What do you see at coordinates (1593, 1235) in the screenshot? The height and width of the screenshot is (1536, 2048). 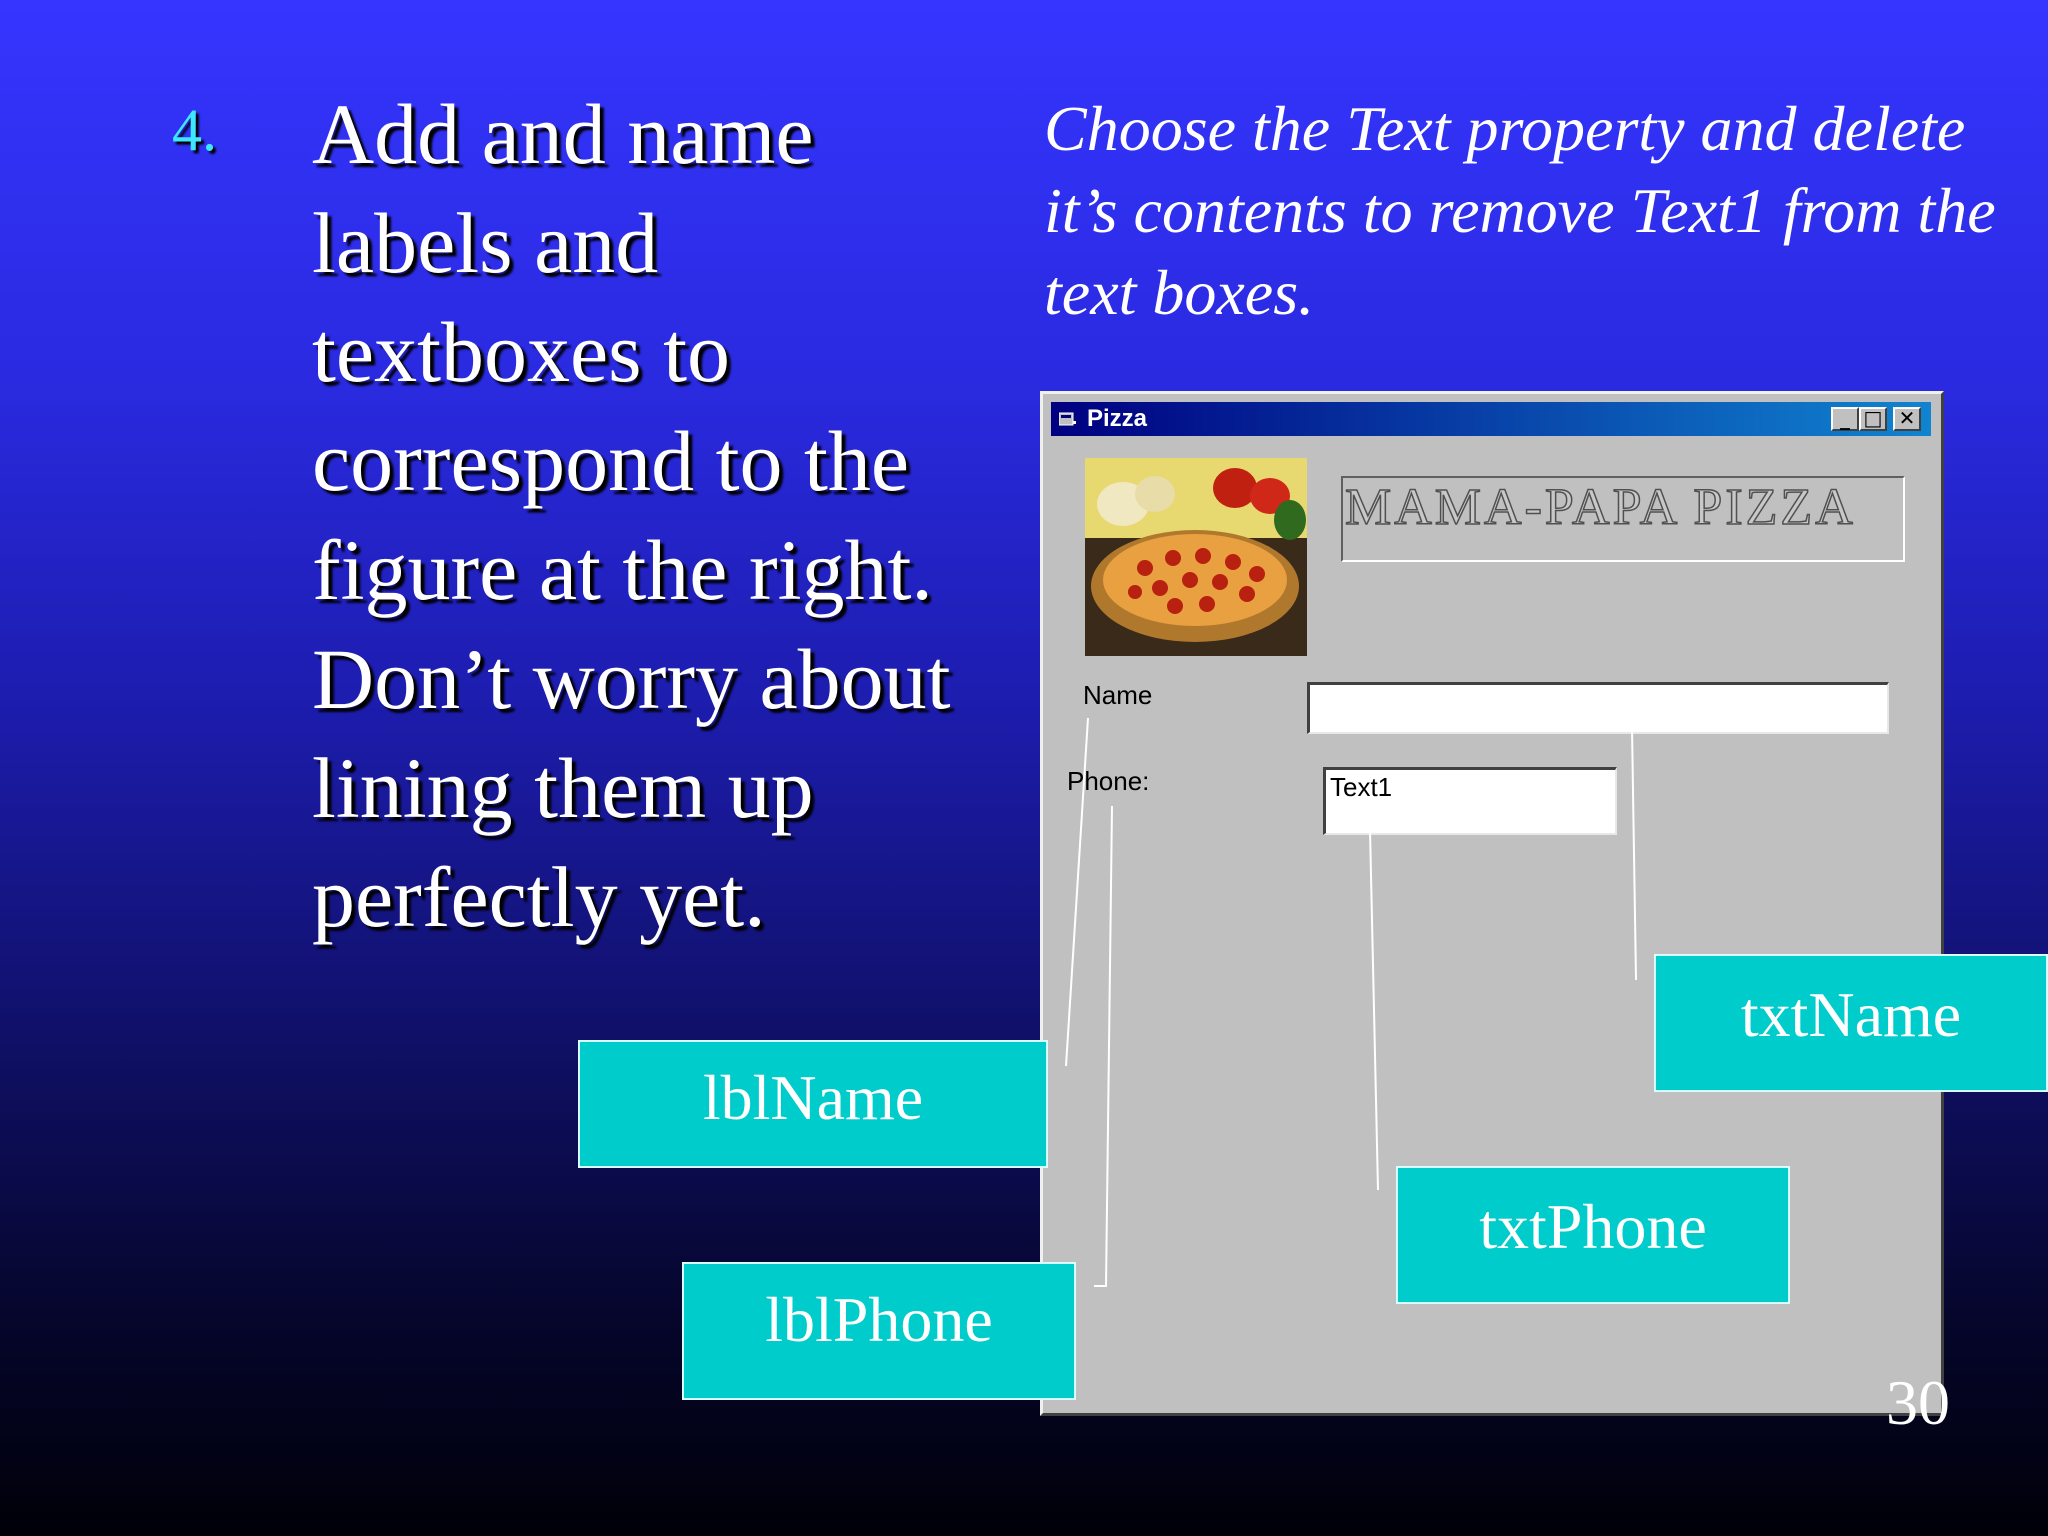 I see `callout-txt-phone: txtPhone` at bounding box center [1593, 1235].